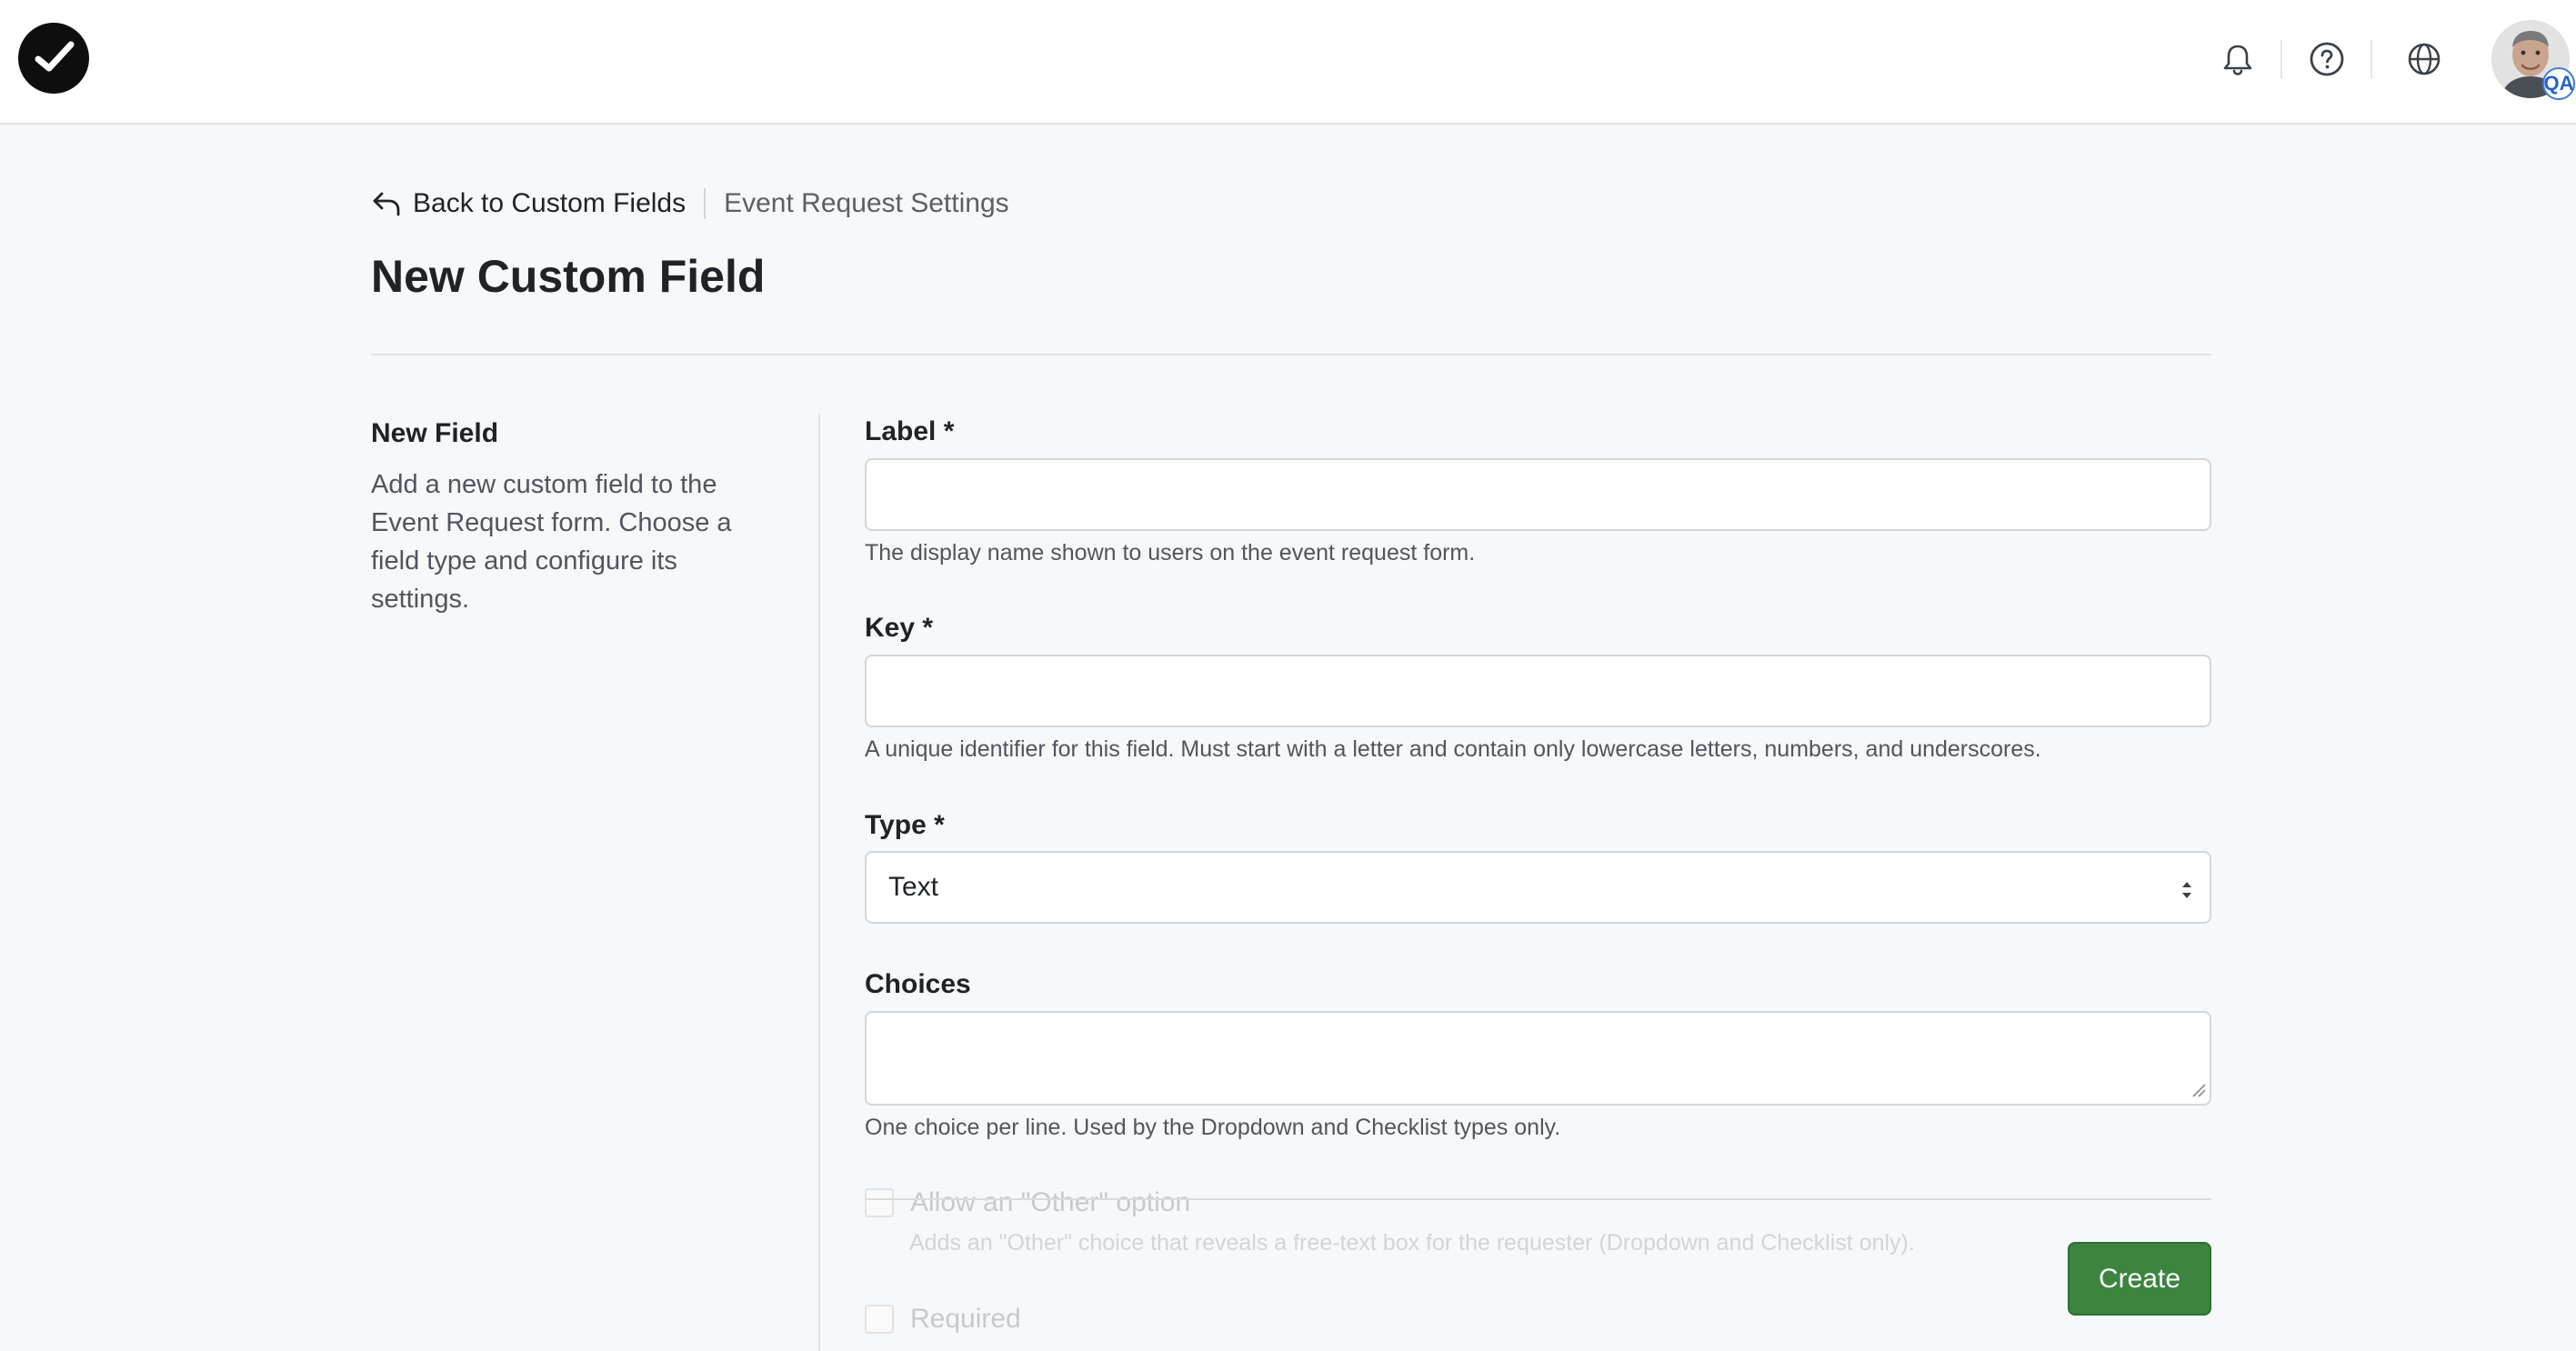 The width and height of the screenshot is (2576, 1351). Describe the element at coordinates (2198, 1090) in the screenshot. I see `resize-grip-icon` at that location.